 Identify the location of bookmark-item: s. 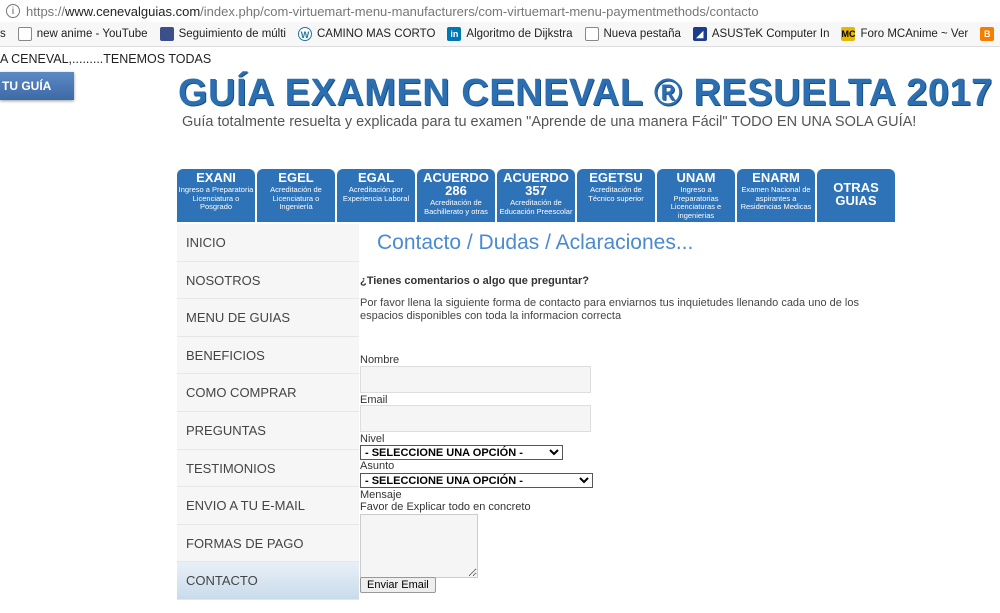
(3, 34).